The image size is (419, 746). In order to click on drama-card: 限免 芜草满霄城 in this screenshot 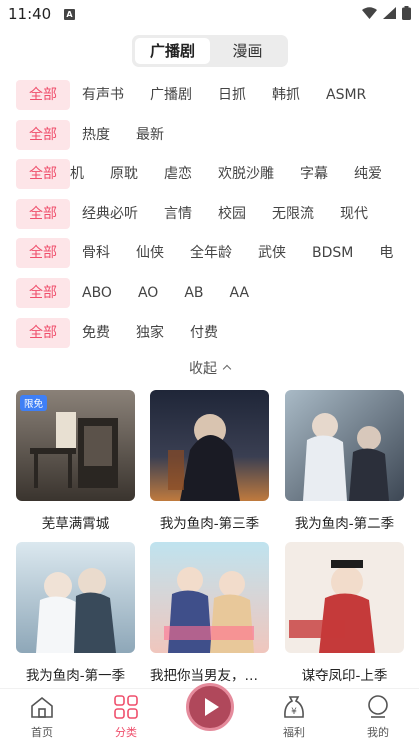, I will do `click(75, 461)`.